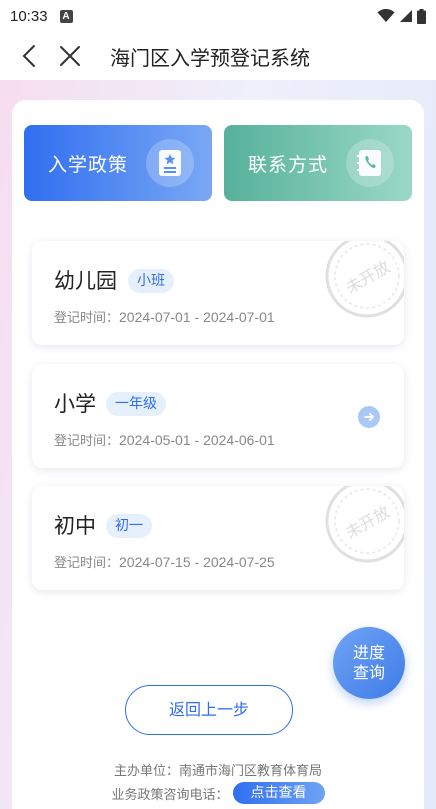  I want to click on school-card-kindergarten: 幼儿园 小班 登记时间：2024-07-01 - 2024-07-01 未开放, so click(218, 293).